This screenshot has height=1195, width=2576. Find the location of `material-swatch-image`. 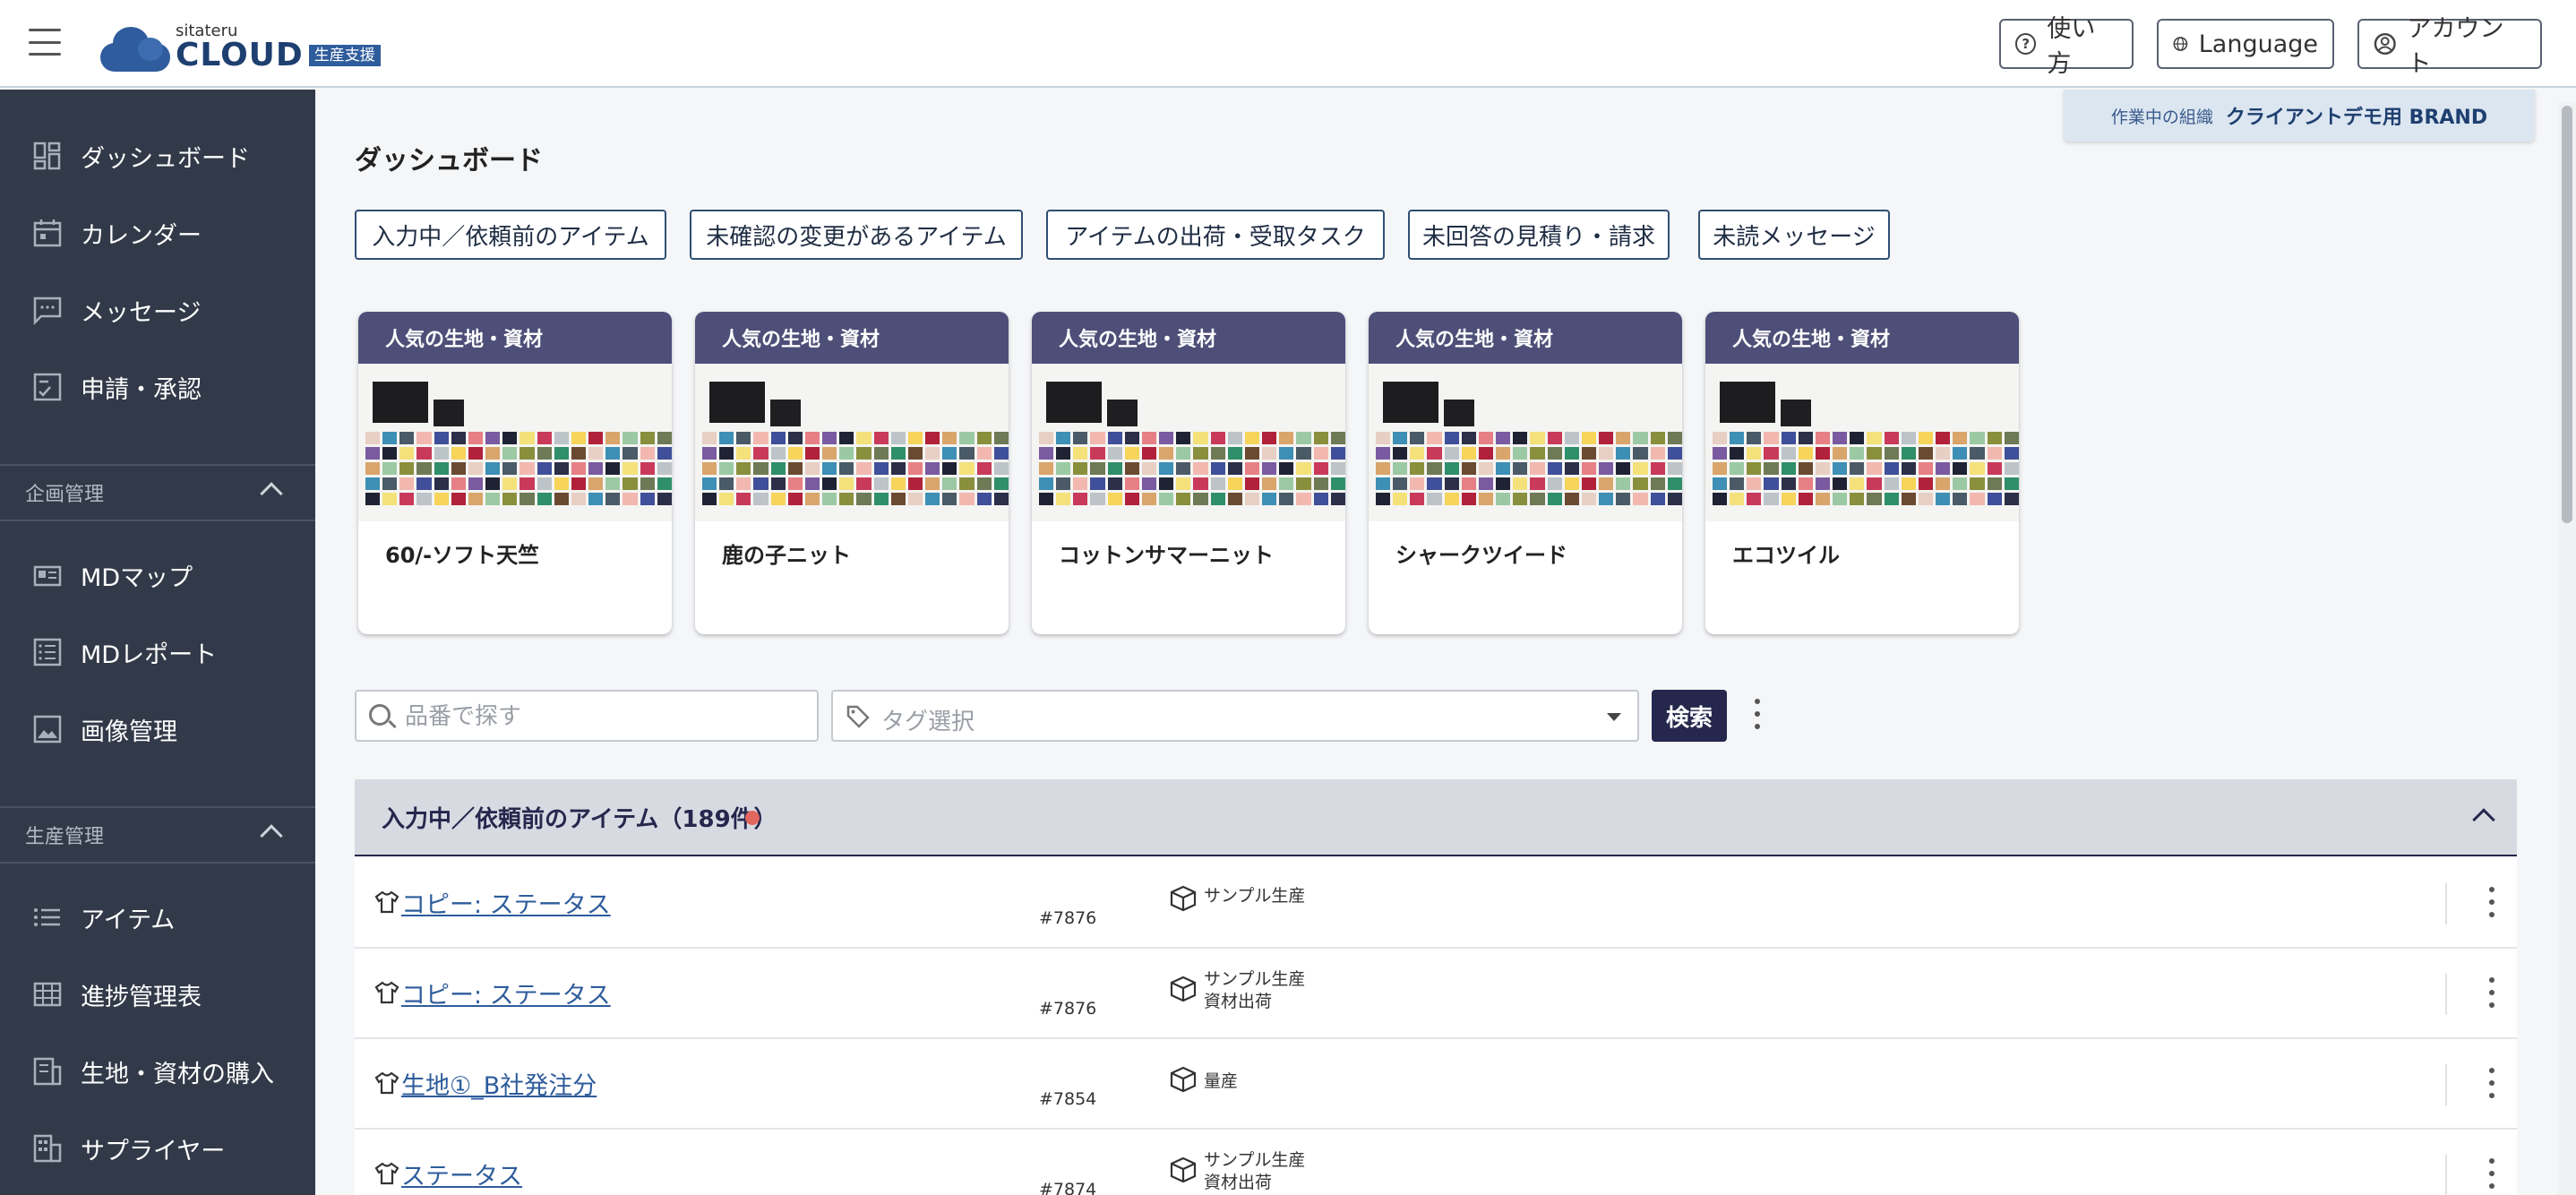

material-swatch-image is located at coordinates (1525, 442).